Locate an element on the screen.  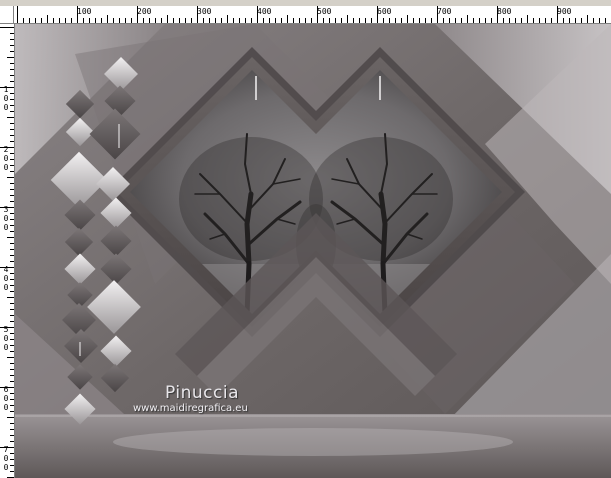
ruler-label-v100: 1 0 0 is located at coordinates (6, 98).